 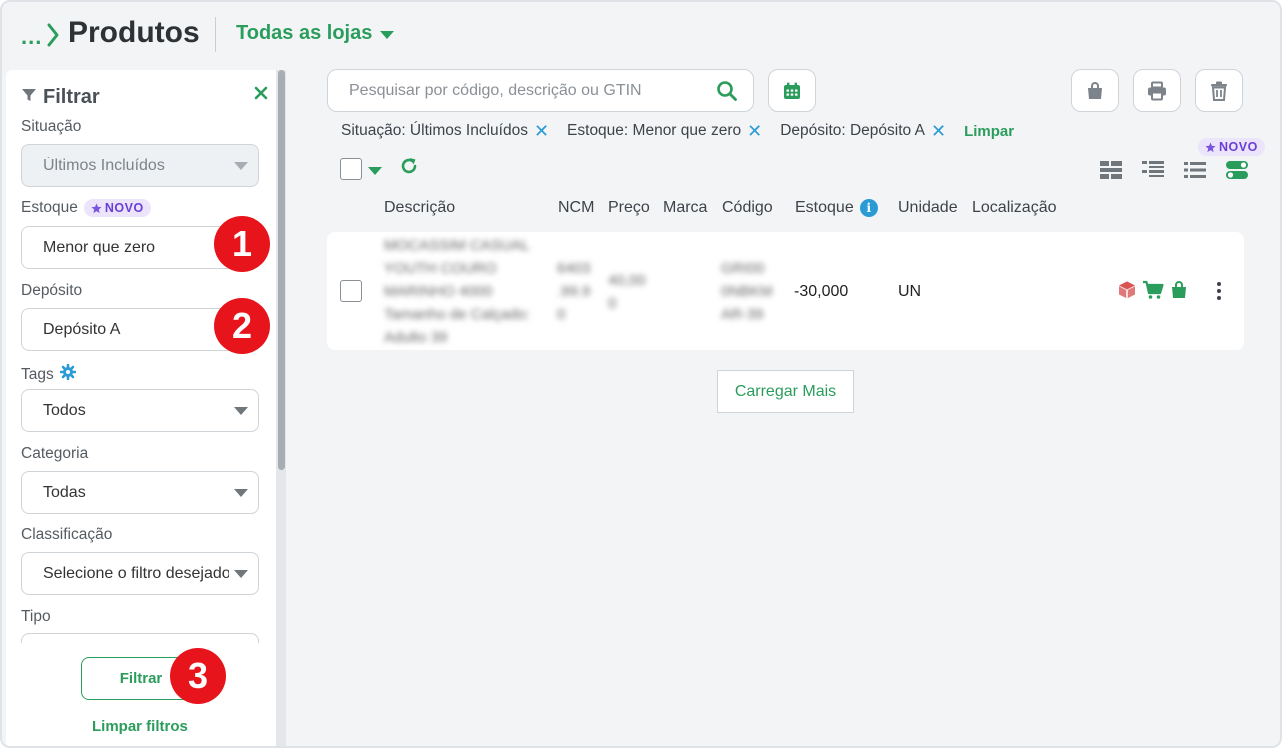 What do you see at coordinates (409, 168) in the screenshot?
I see `refresh-icon` at bounding box center [409, 168].